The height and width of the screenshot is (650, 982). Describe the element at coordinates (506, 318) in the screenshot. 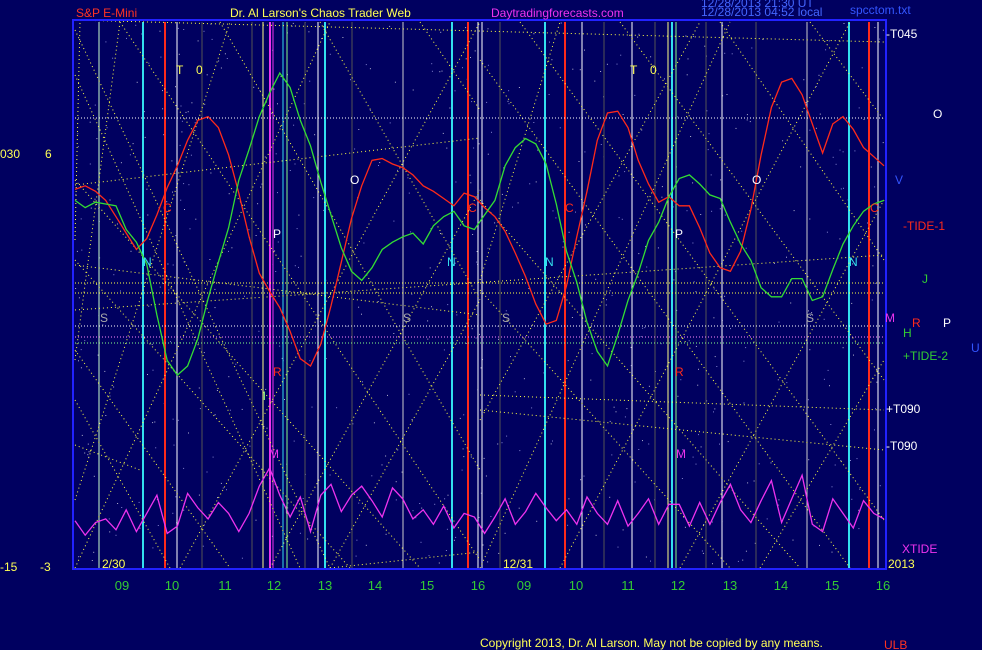

I see `letter-mark: S` at that location.